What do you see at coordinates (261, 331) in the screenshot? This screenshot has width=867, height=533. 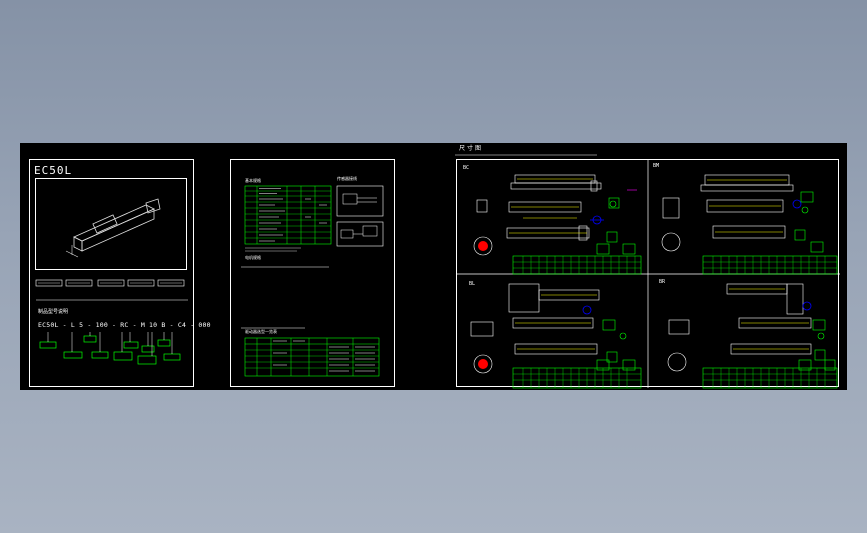 I see `encoder-heading: 驱动器选型一览表` at bounding box center [261, 331].